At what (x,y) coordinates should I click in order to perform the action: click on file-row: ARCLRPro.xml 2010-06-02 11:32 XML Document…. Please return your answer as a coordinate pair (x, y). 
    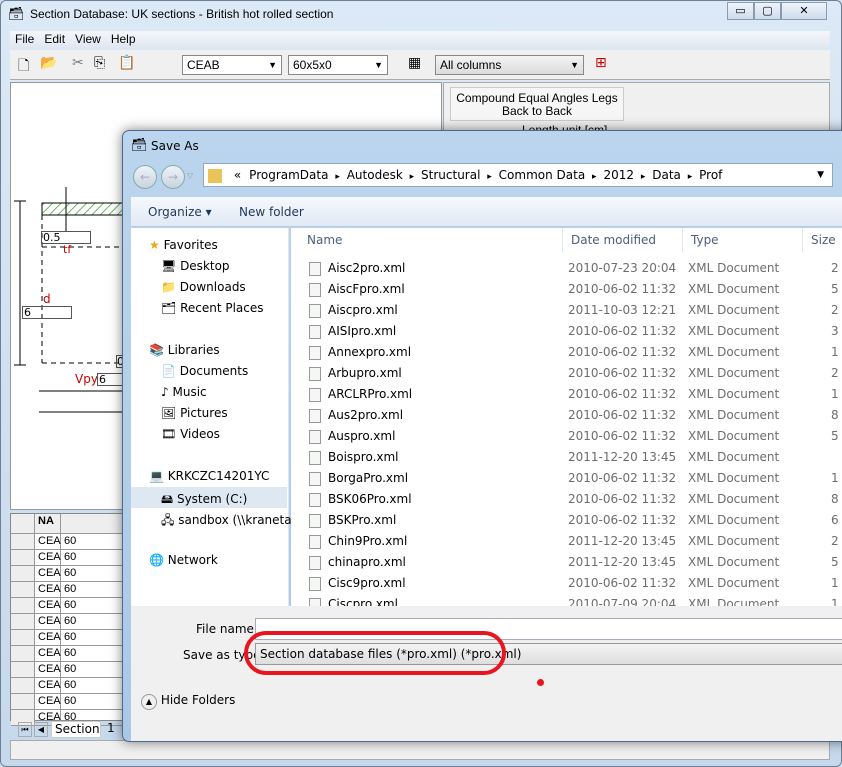
    Looking at the image, I should click on (566, 394).